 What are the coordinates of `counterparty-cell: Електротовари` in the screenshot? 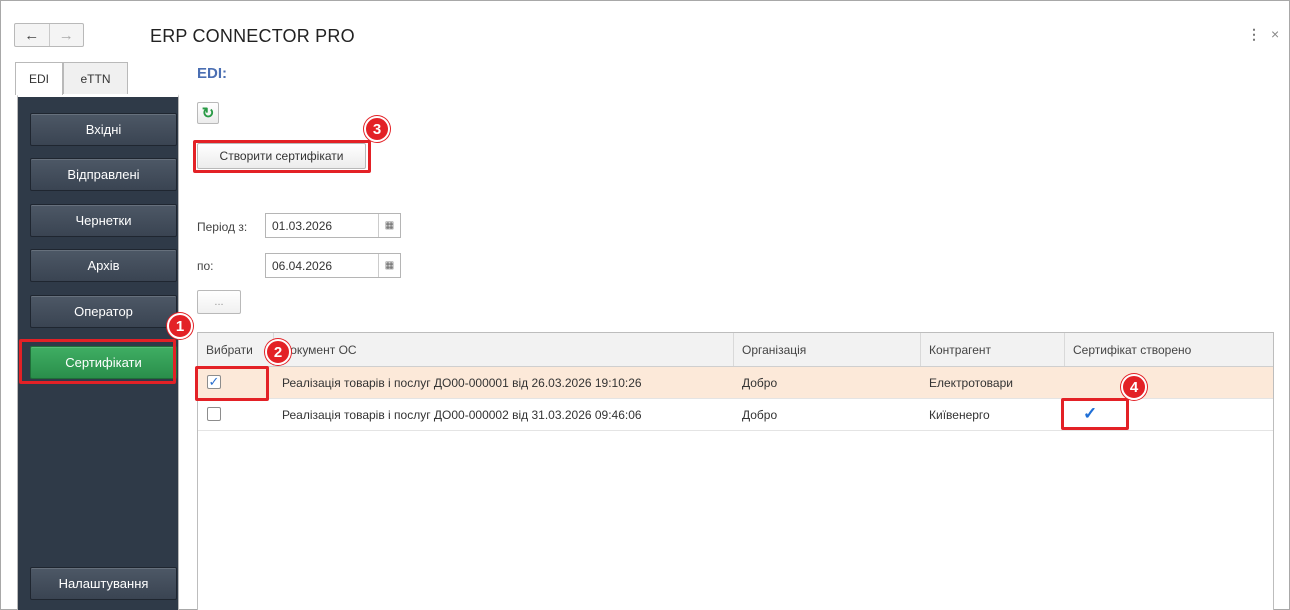 It's located at (971, 383).